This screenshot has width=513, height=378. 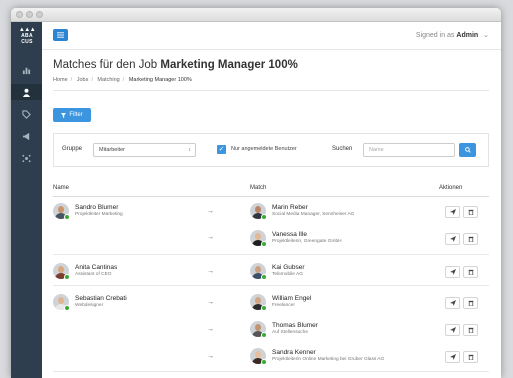 I want to click on registered-only-label: Nur angemeldete Benutzer, so click(x=264, y=149).